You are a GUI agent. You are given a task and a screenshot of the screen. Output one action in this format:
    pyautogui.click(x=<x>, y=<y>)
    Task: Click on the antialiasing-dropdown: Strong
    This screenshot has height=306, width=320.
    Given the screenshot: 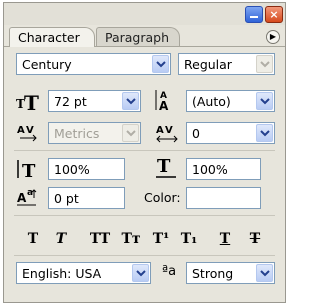 What is the action you would take?
    pyautogui.click(x=230, y=273)
    